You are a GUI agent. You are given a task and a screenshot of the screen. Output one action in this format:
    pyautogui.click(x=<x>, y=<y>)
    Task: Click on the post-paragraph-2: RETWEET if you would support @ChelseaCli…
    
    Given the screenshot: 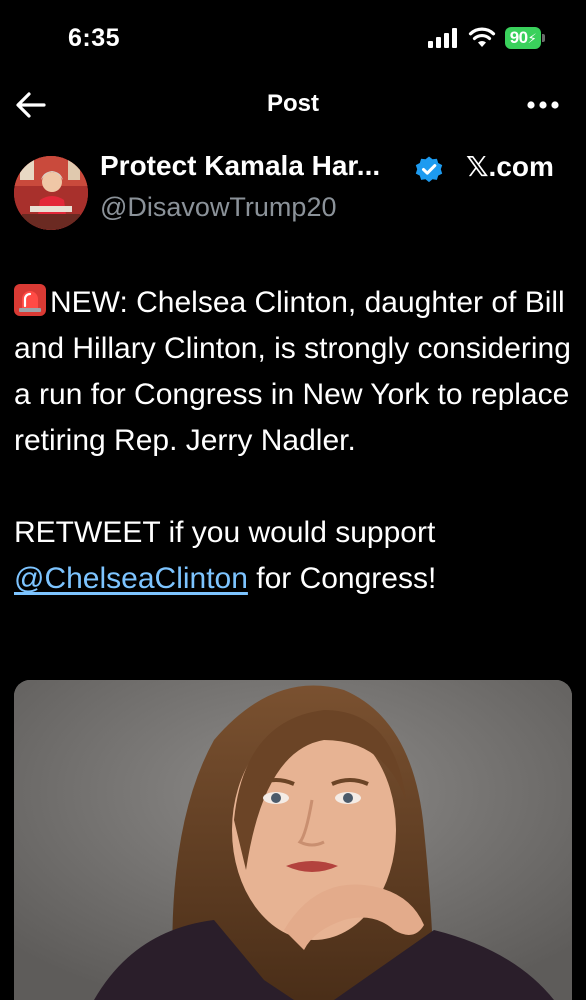 What is the action you would take?
    pyautogui.click(x=225, y=555)
    